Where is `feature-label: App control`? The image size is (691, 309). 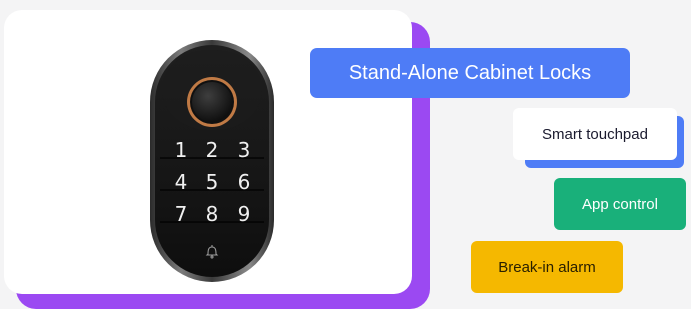 feature-label: App control is located at coordinates (620, 204).